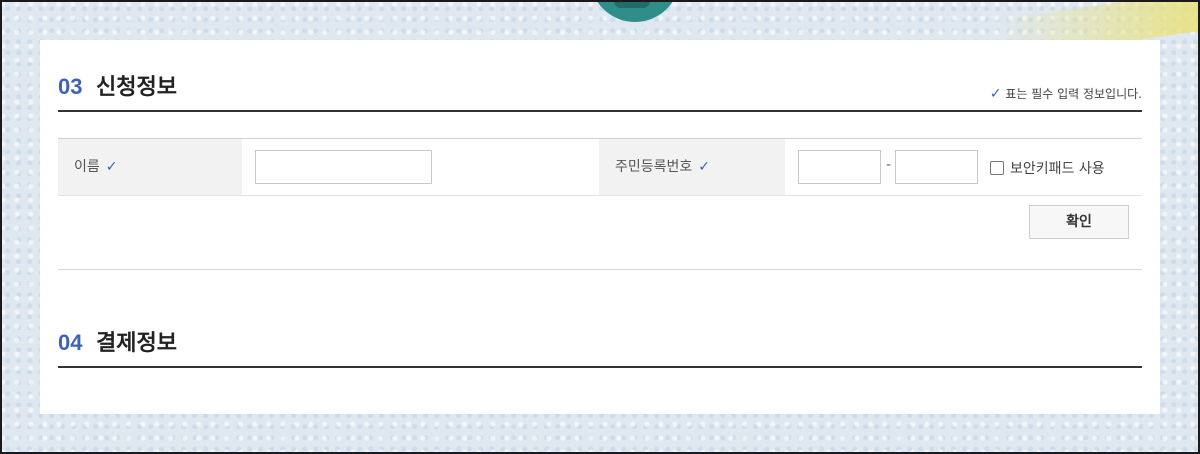 The height and width of the screenshot is (454, 1200). I want to click on decorative-teal-shape, so click(635, 12).